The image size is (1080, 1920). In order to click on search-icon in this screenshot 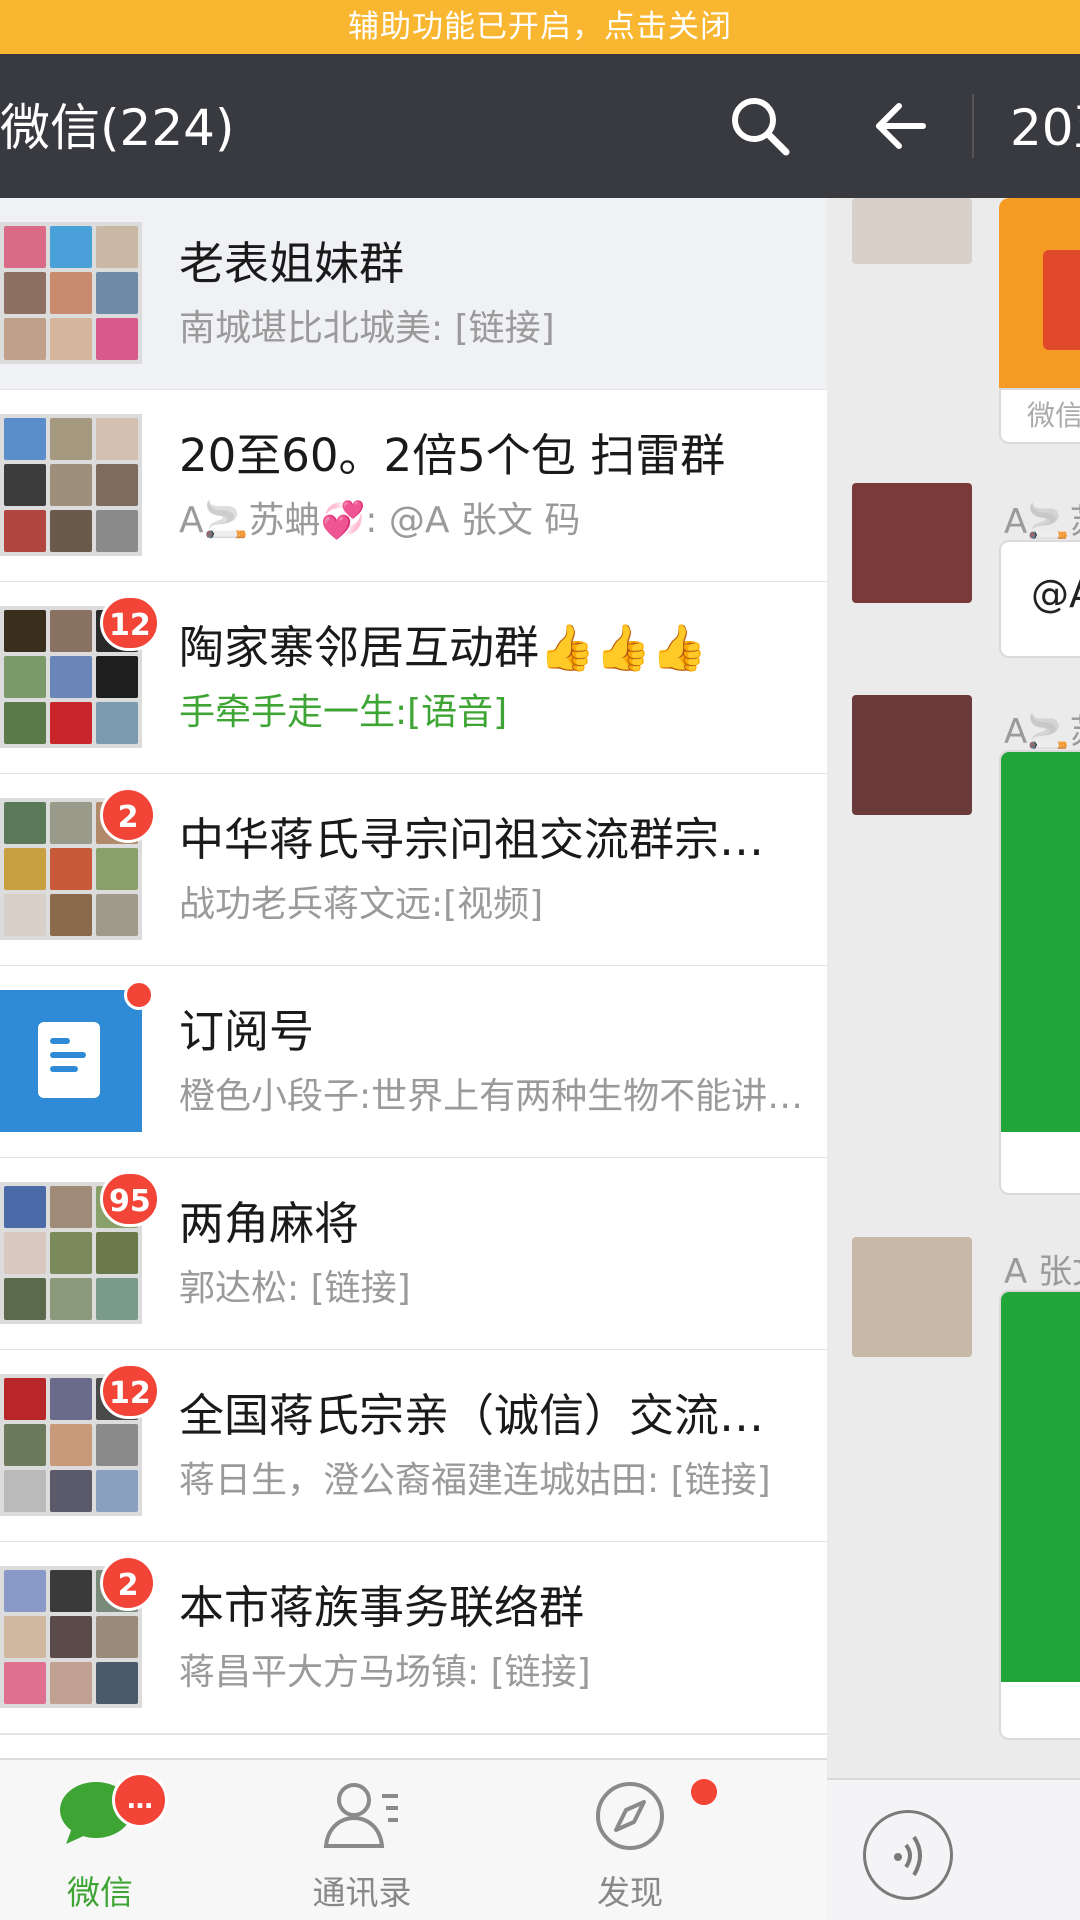, I will do `click(760, 126)`.